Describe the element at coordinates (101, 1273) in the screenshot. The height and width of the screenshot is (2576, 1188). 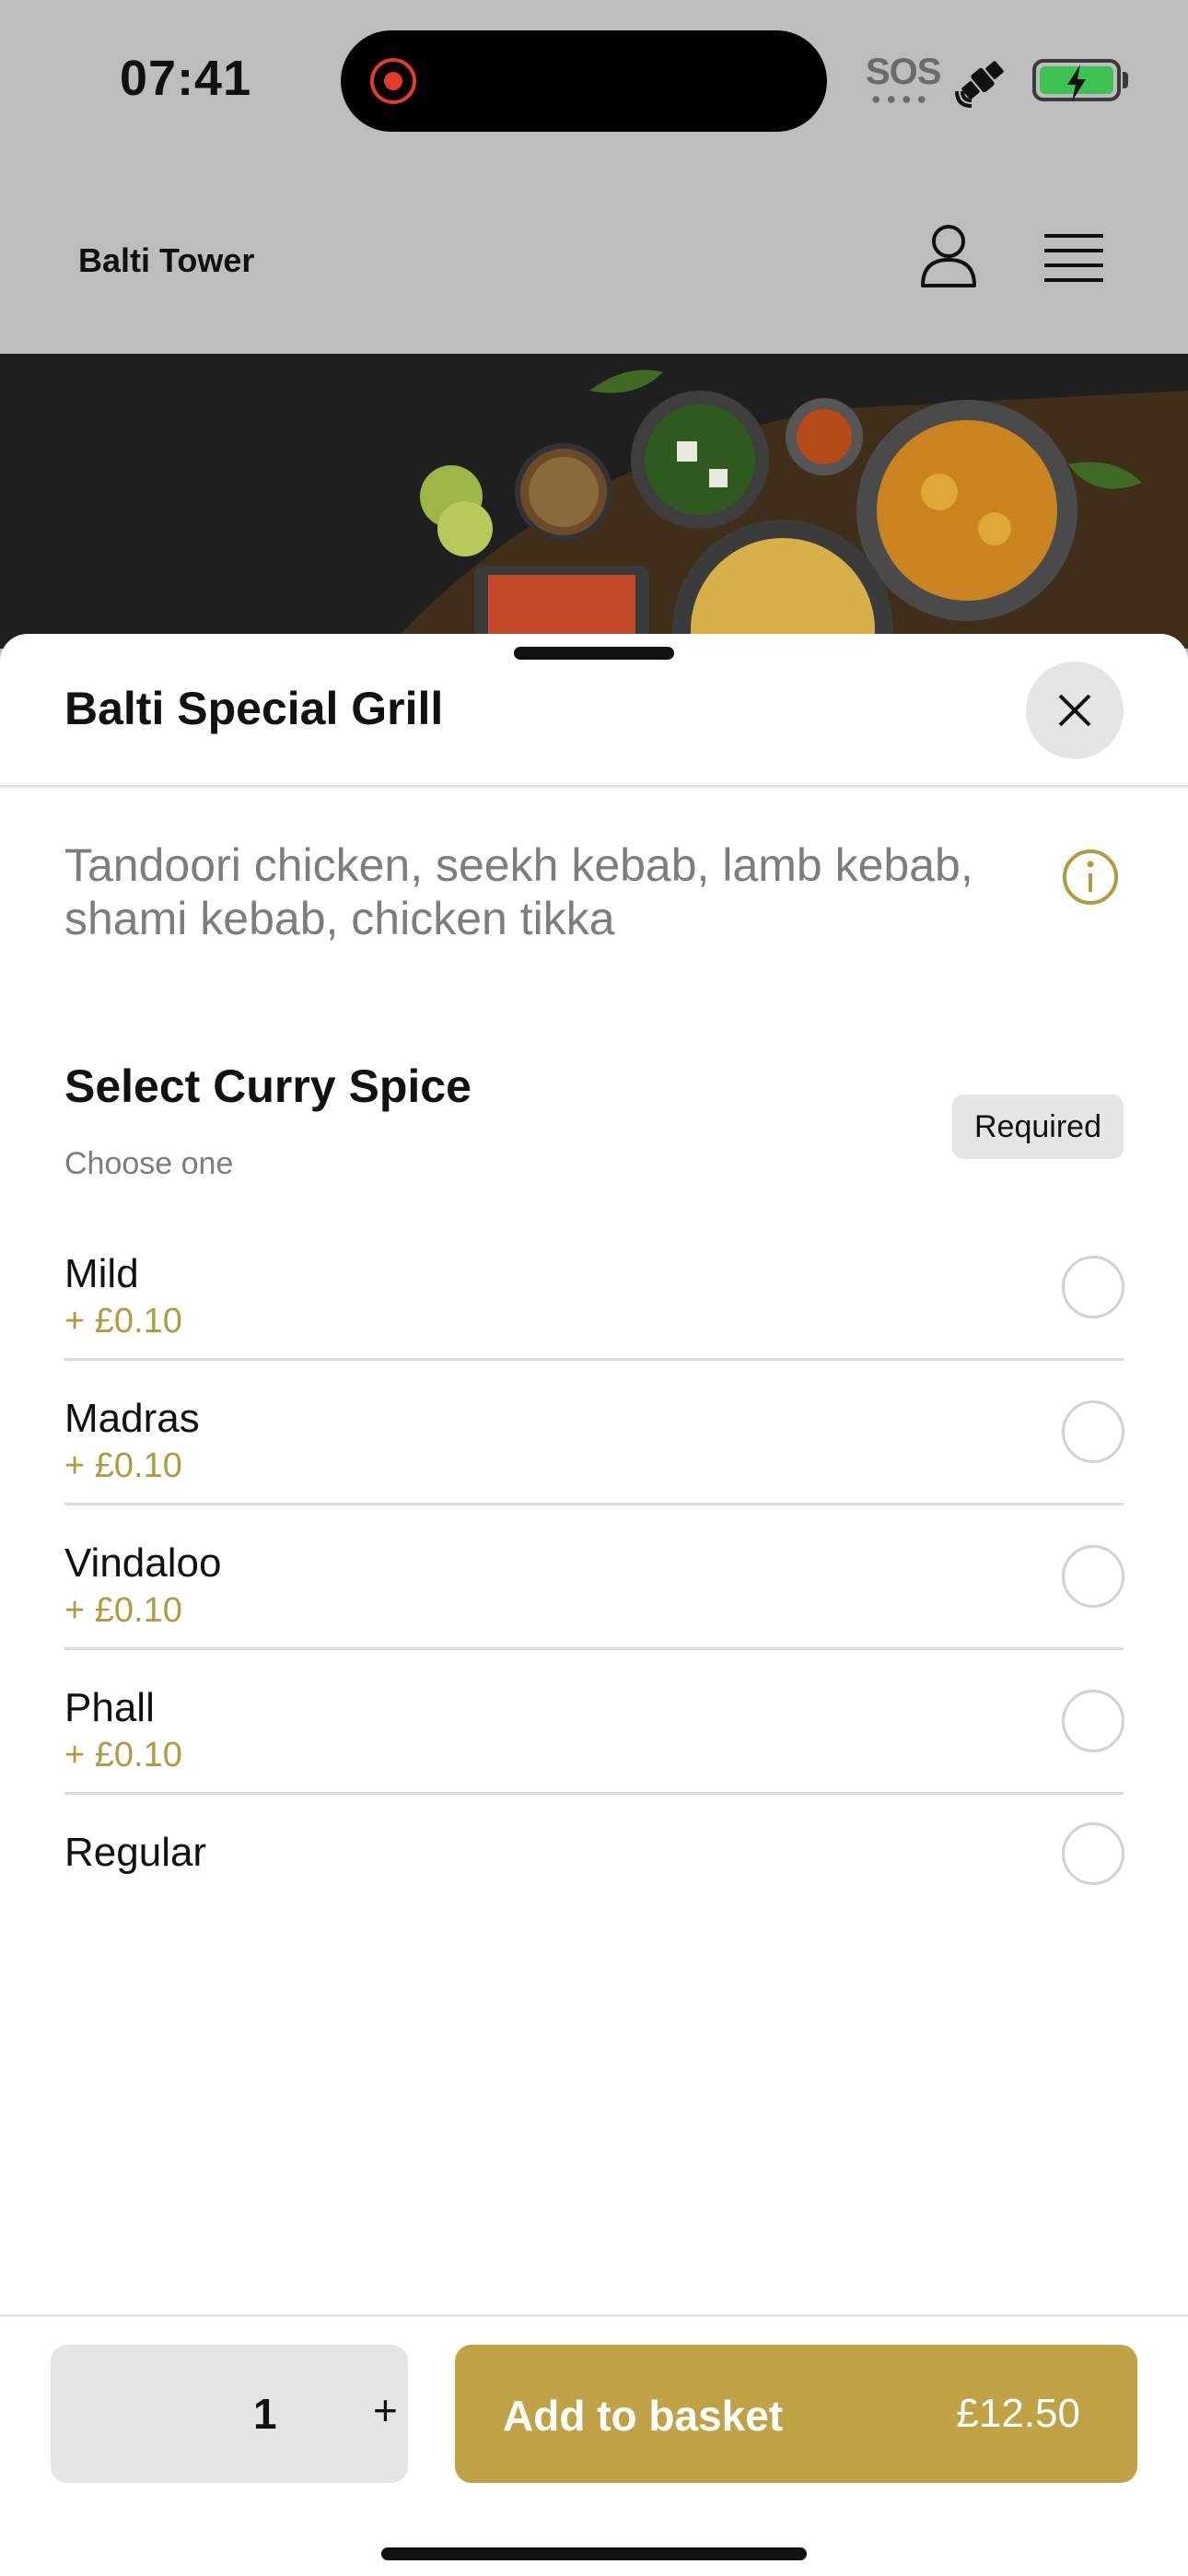
I see `option-name: Mild` at that location.